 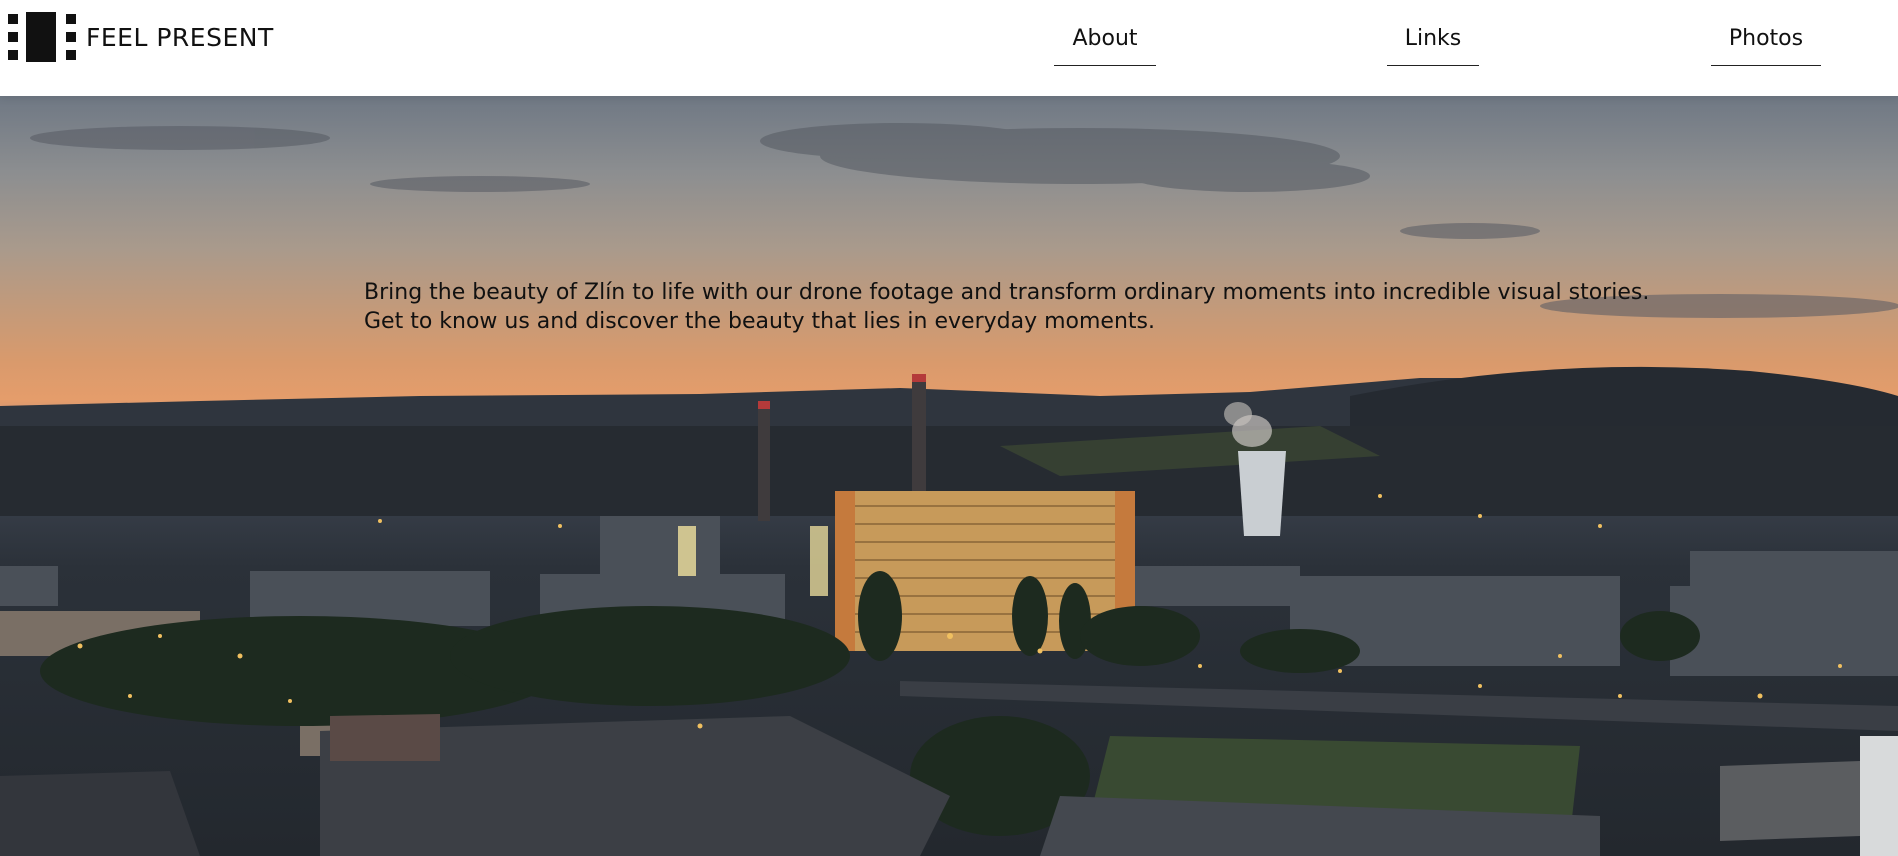 What do you see at coordinates (1105, 46) in the screenshot?
I see `nav-about-link: About` at bounding box center [1105, 46].